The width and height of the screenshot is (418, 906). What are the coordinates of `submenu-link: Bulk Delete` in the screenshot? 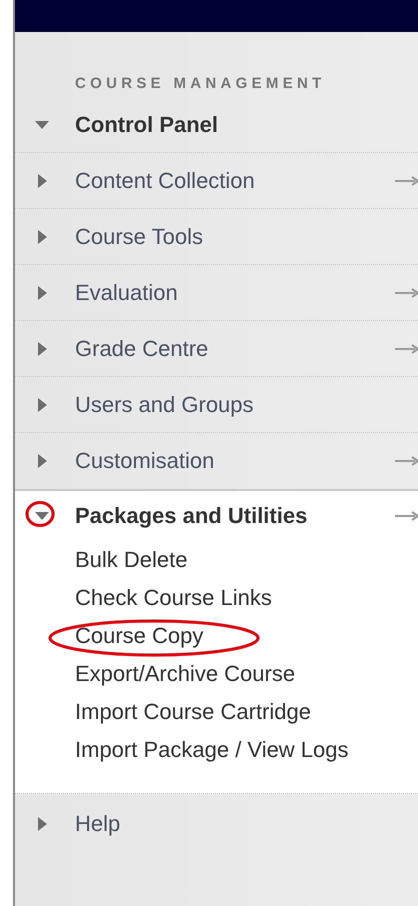 It's located at (131, 559).